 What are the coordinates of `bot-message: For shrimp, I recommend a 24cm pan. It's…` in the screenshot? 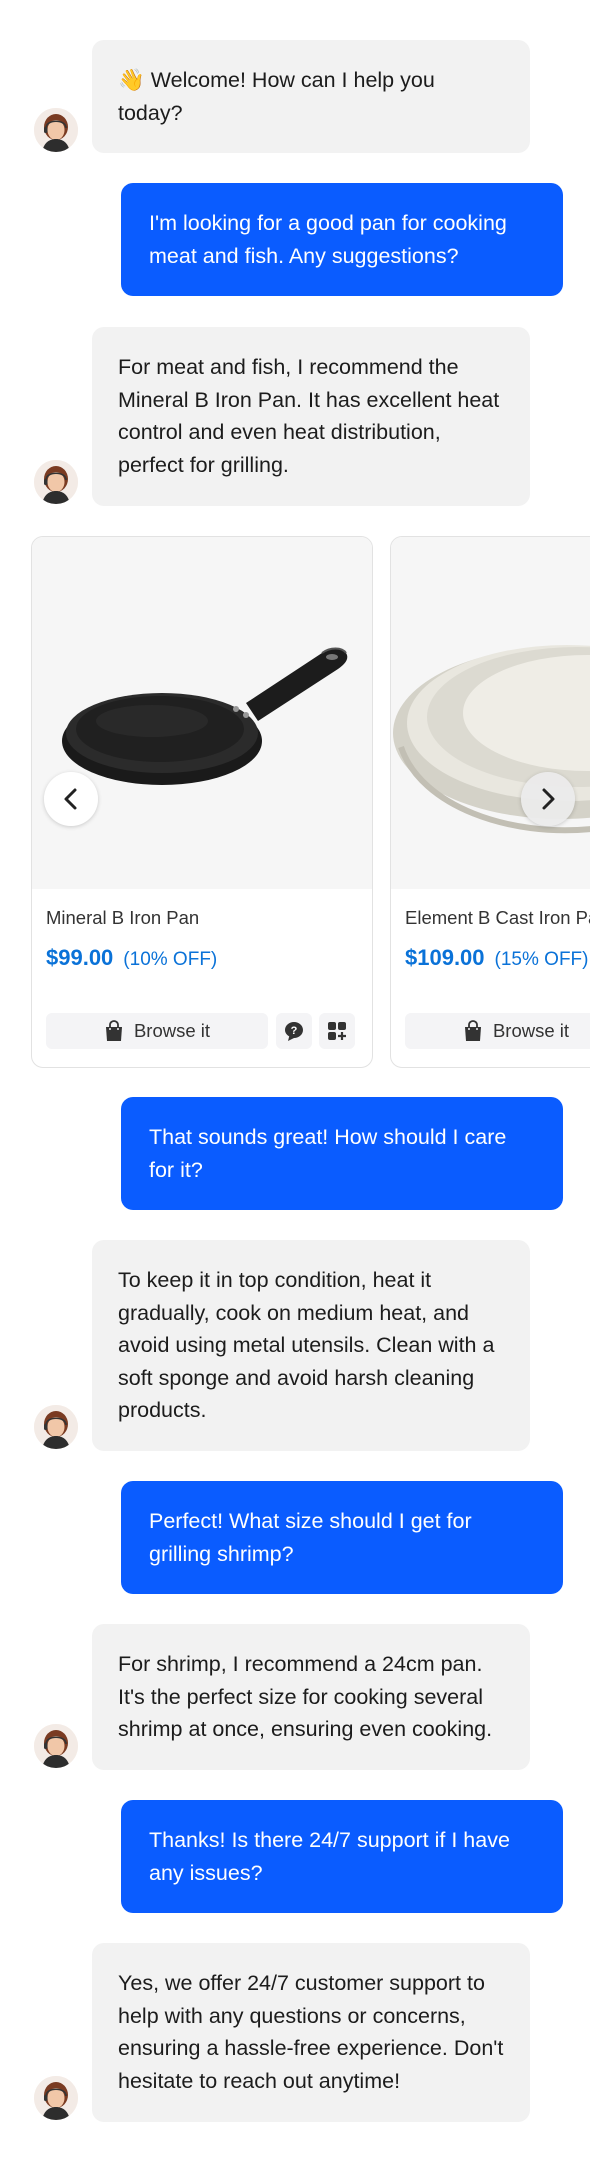 It's located at (311, 1697).